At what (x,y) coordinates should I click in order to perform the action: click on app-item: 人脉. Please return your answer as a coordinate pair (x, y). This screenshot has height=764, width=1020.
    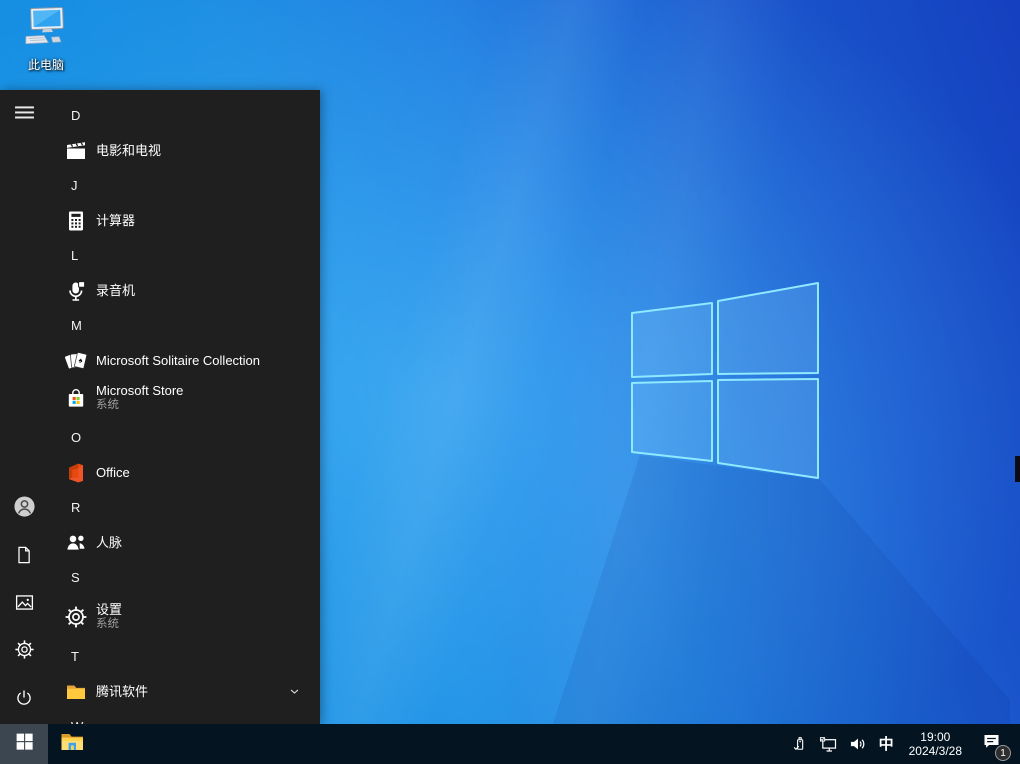
    Looking at the image, I should click on (184, 542).